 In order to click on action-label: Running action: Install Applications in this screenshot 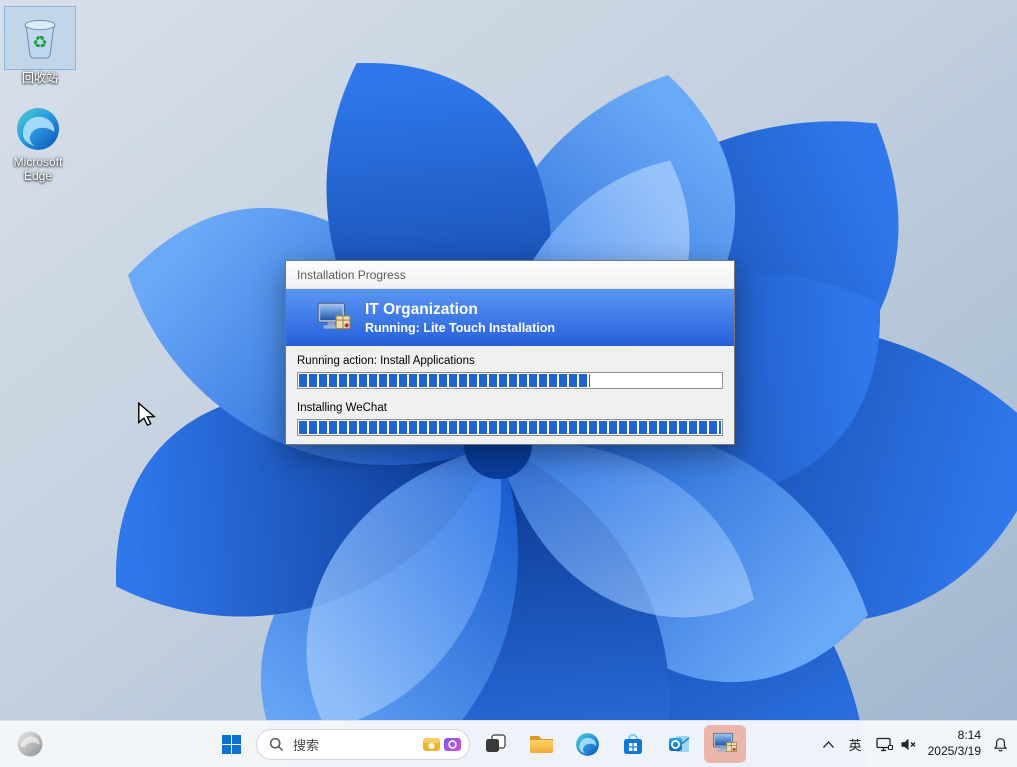, I will do `click(386, 361)`.